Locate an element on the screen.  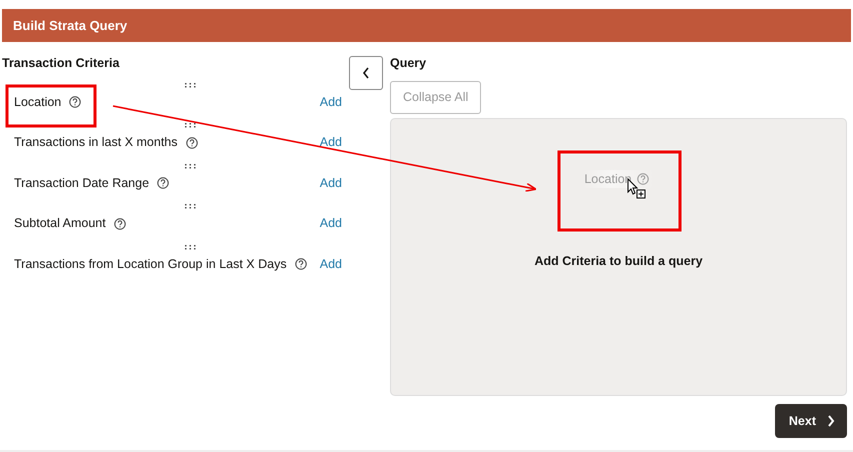
collapse-panel-button is located at coordinates (366, 73).